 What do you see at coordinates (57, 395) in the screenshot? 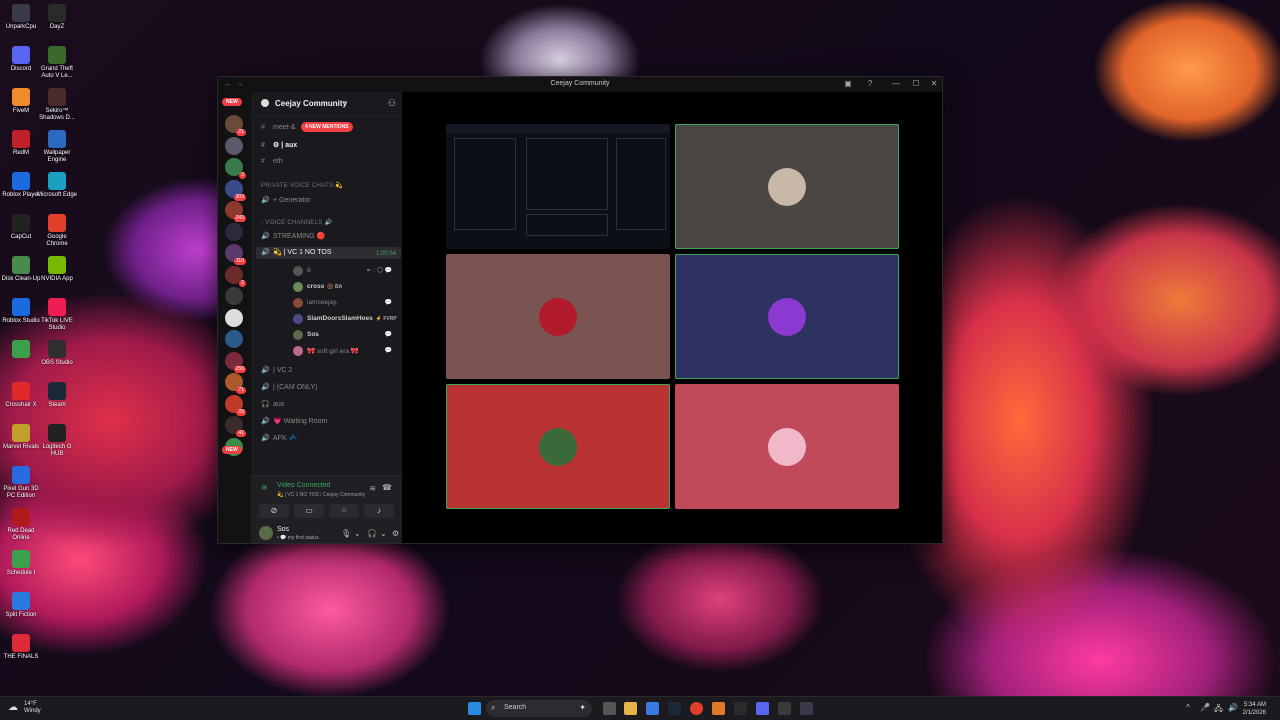
I see `desktop-icon: Steam` at bounding box center [57, 395].